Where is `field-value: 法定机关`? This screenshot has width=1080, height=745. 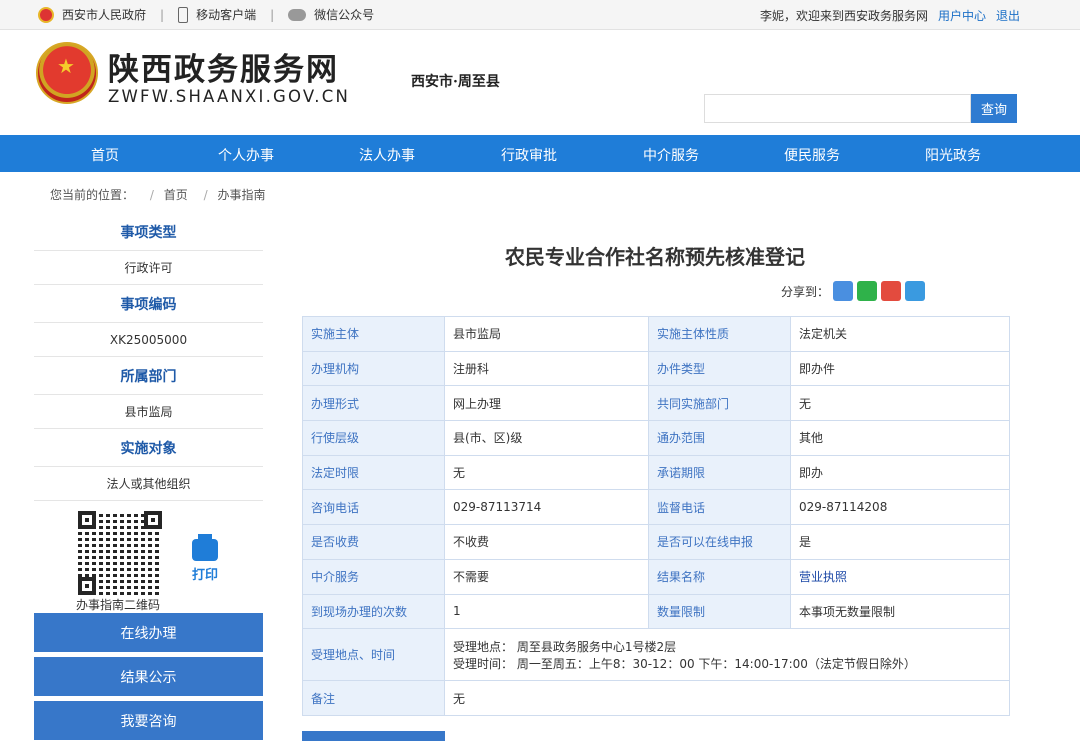
field-value: 法定机关 is located at coordinates (900, 334).